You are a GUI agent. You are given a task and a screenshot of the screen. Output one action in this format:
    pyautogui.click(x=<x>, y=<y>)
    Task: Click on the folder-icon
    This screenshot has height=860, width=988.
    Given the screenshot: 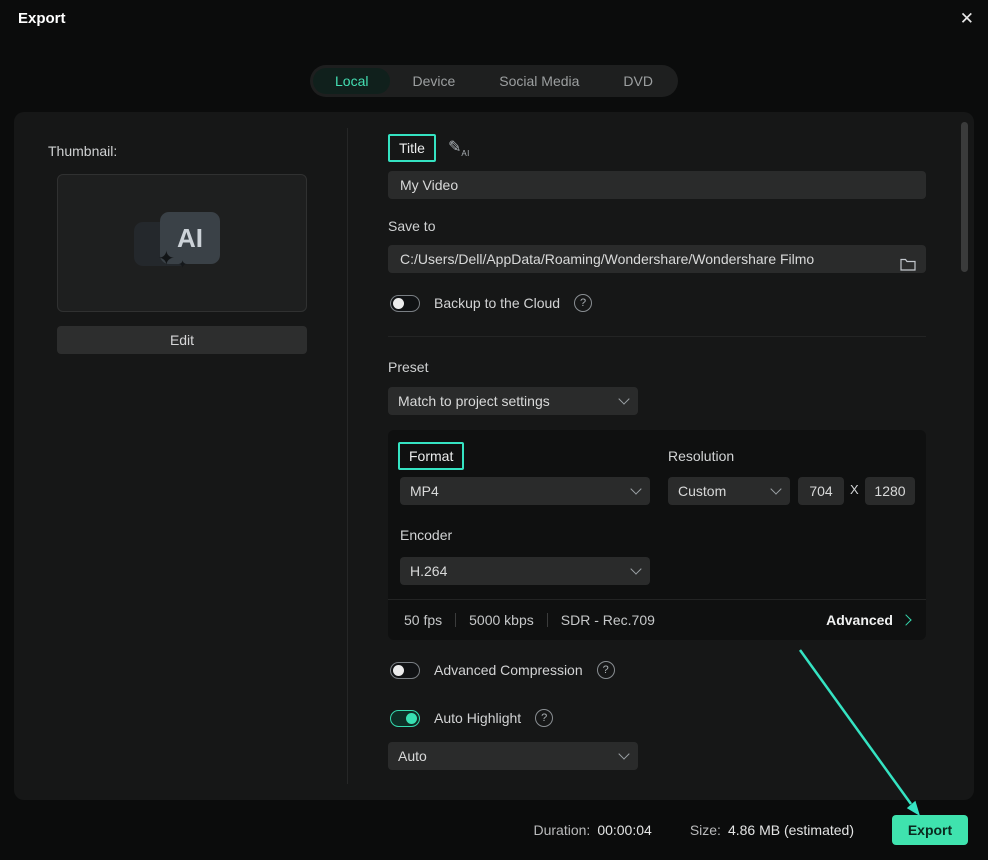 What is the action you would take?
    pyautogui.click(x=908, y=262)
    